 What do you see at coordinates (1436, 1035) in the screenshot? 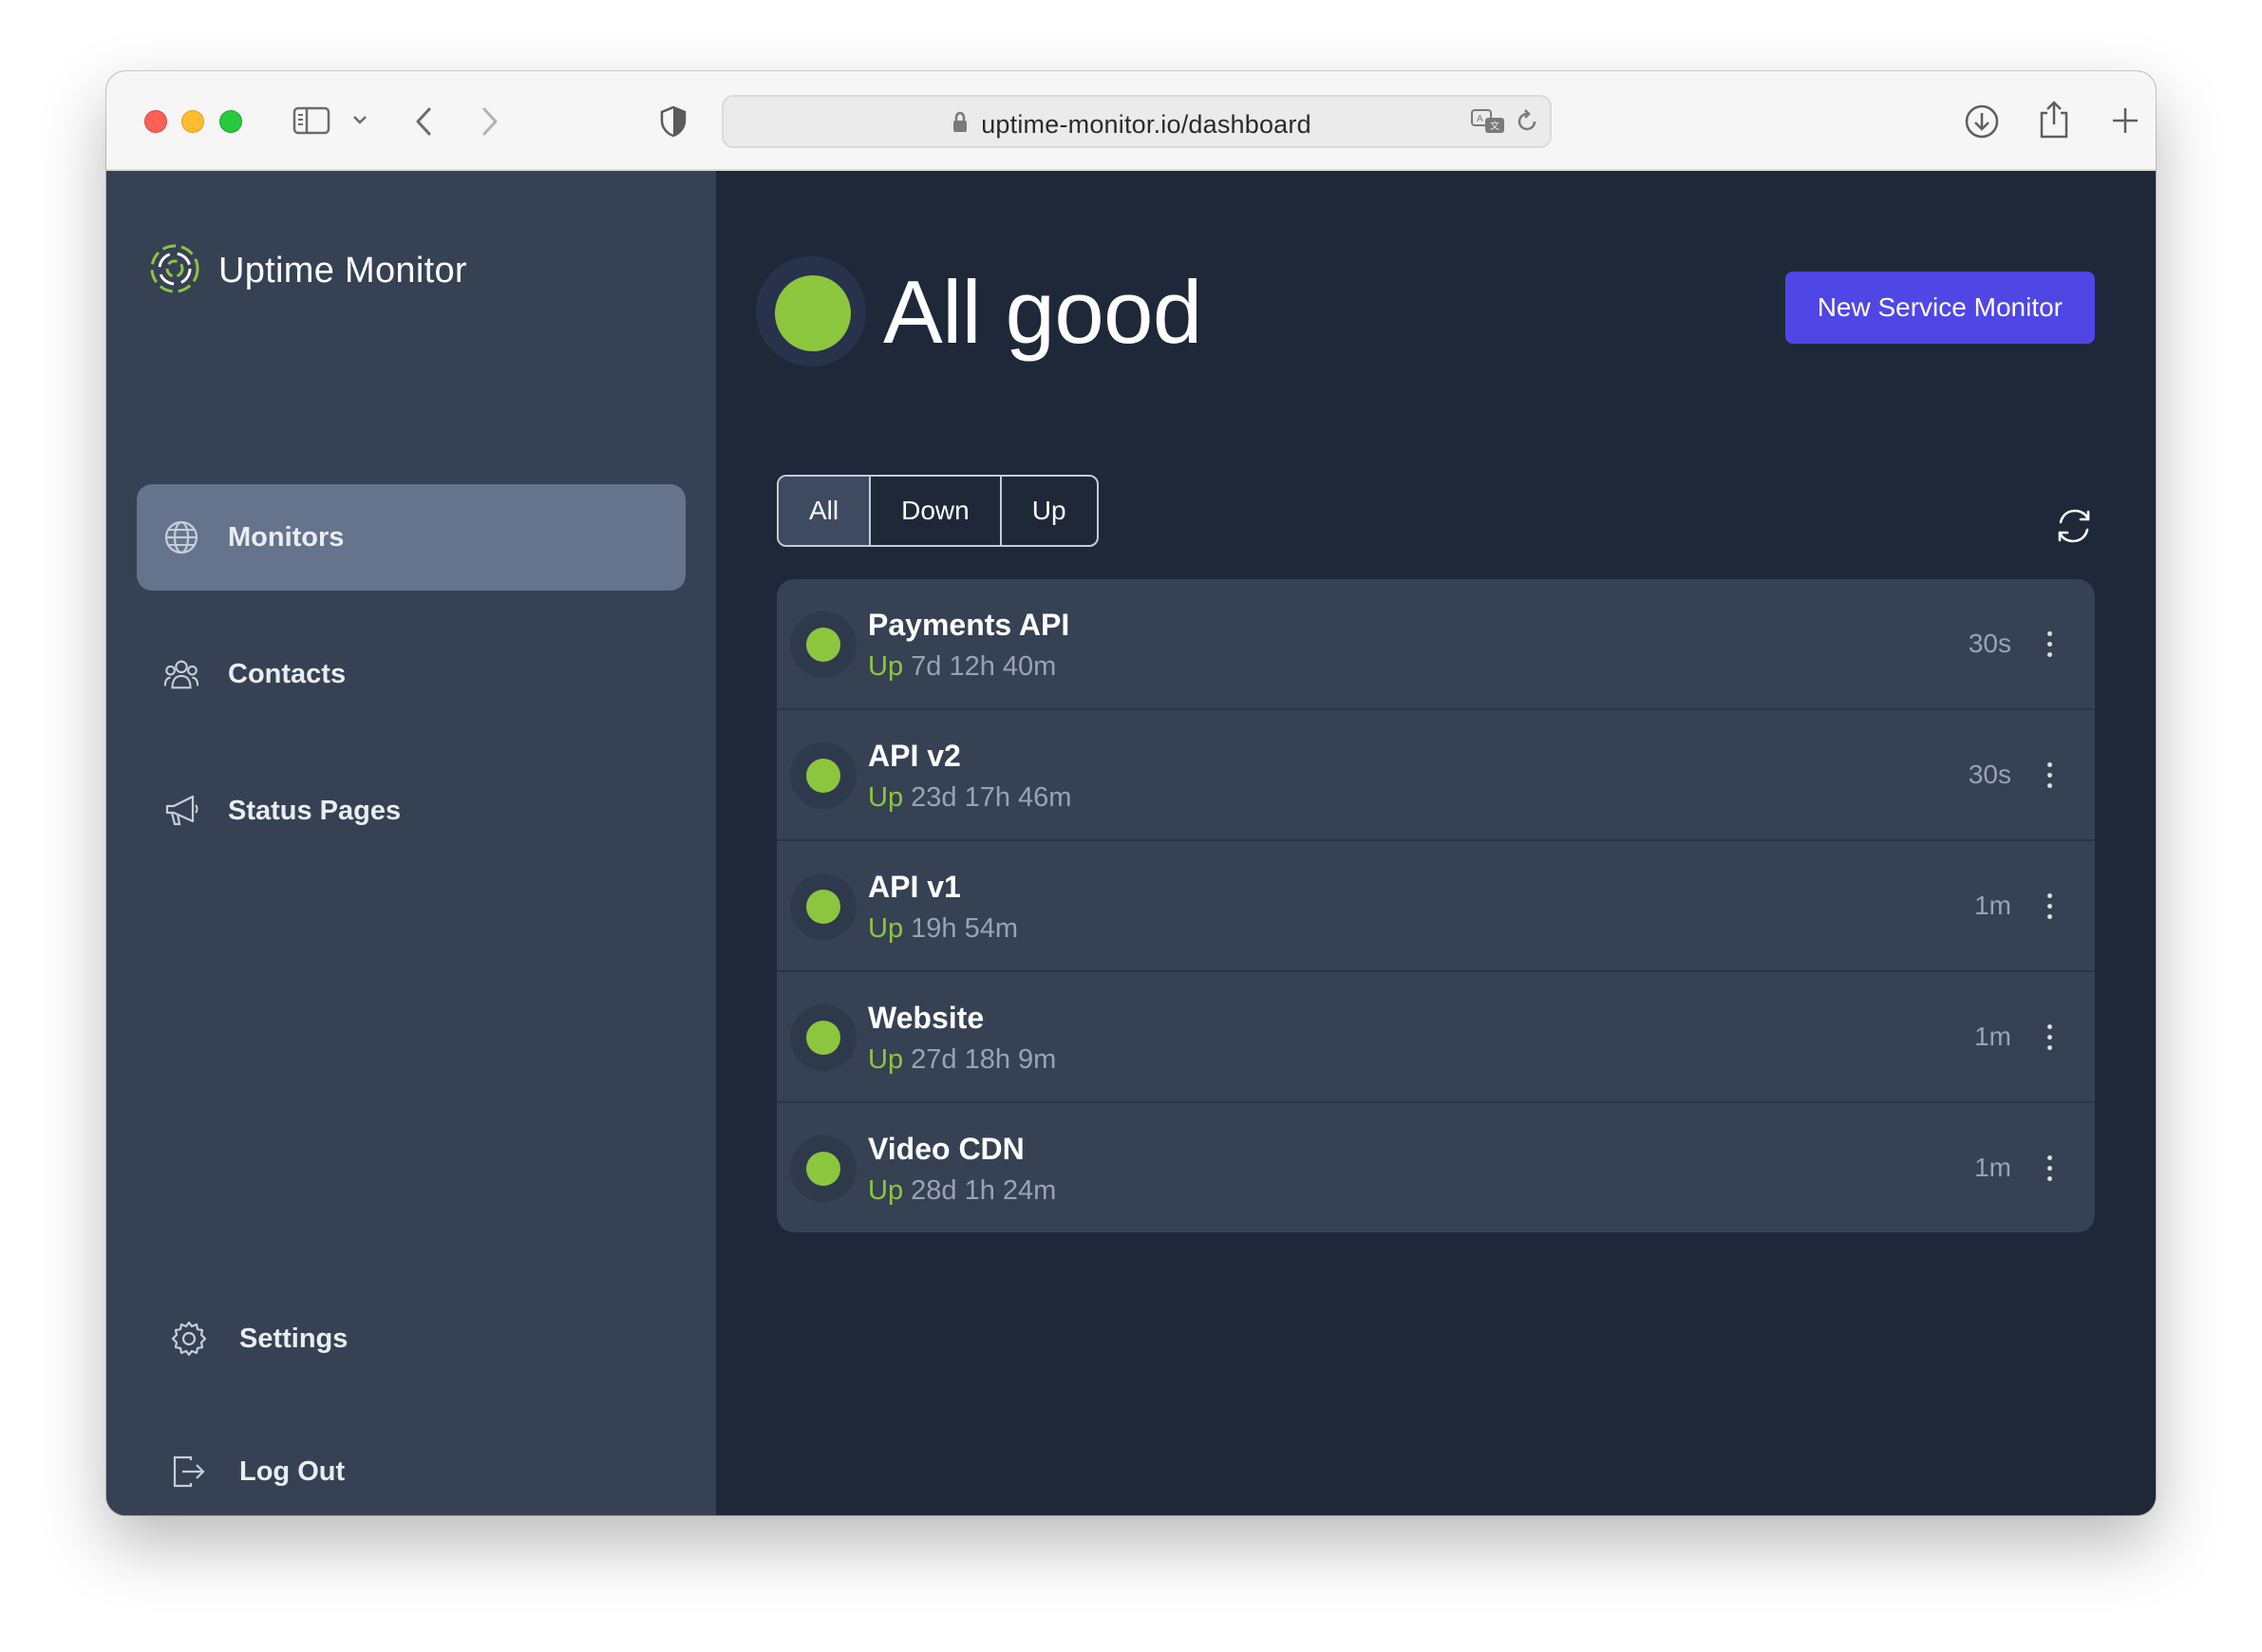
I see `monitor-row: Website Up 27d 18h 9m 1m` at bounding box center [1436, 1035].